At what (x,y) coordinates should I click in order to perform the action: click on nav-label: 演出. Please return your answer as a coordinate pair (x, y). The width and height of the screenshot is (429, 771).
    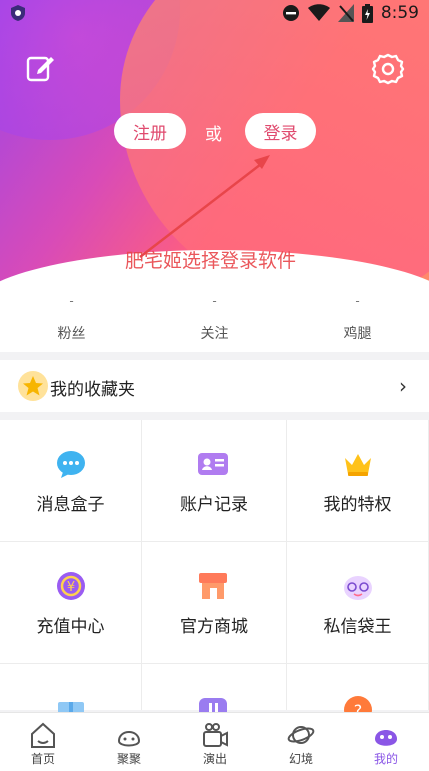
    Looking at the image, I should click on (214, 759).